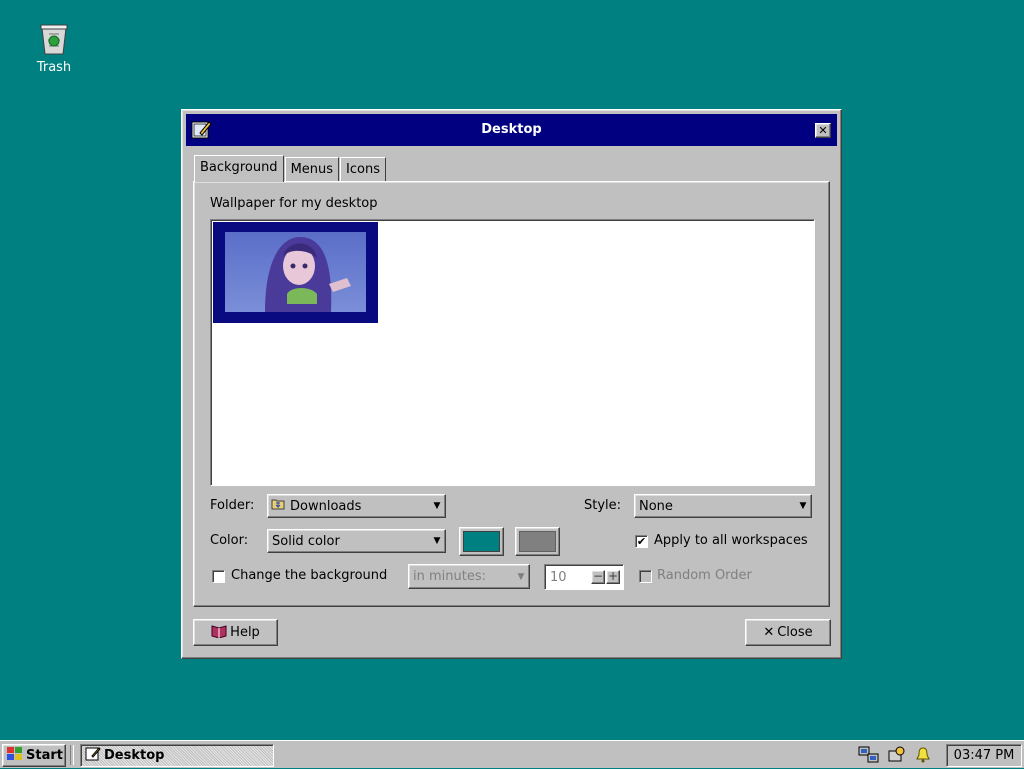 The height and width of the screenshot is (769, 1024). What do you see at coordinates (134, 755) in the screenshot?
I see `taskbar-item-label: Desktop` at bounding box center [134, 755].